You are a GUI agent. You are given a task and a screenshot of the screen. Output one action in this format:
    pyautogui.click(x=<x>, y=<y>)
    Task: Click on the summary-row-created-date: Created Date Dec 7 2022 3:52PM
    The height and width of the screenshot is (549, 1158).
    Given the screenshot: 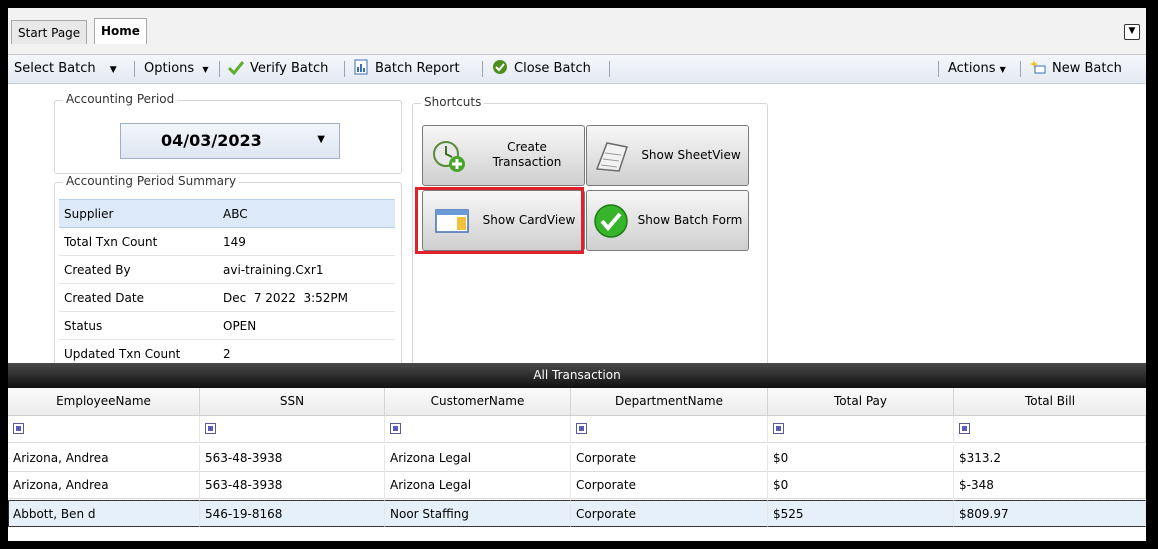 What is the action you would take?
    pyautogui.click(x=227, y=297)
    